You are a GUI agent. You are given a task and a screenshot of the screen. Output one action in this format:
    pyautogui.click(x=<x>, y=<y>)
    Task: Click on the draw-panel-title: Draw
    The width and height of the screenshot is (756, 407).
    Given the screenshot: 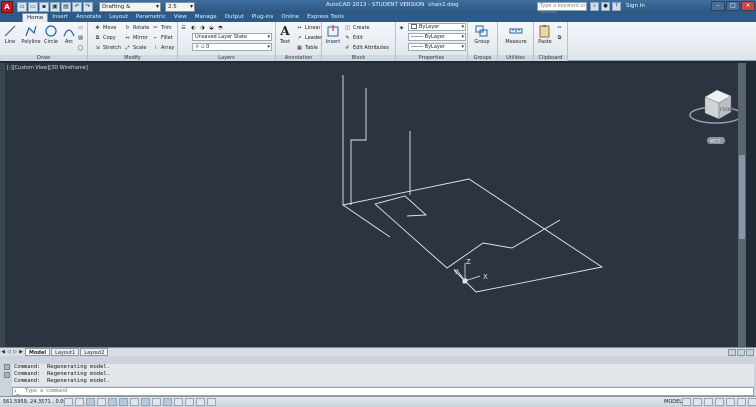 What is the action you would take?
    pyautogui.click(x=43, y=58)
    